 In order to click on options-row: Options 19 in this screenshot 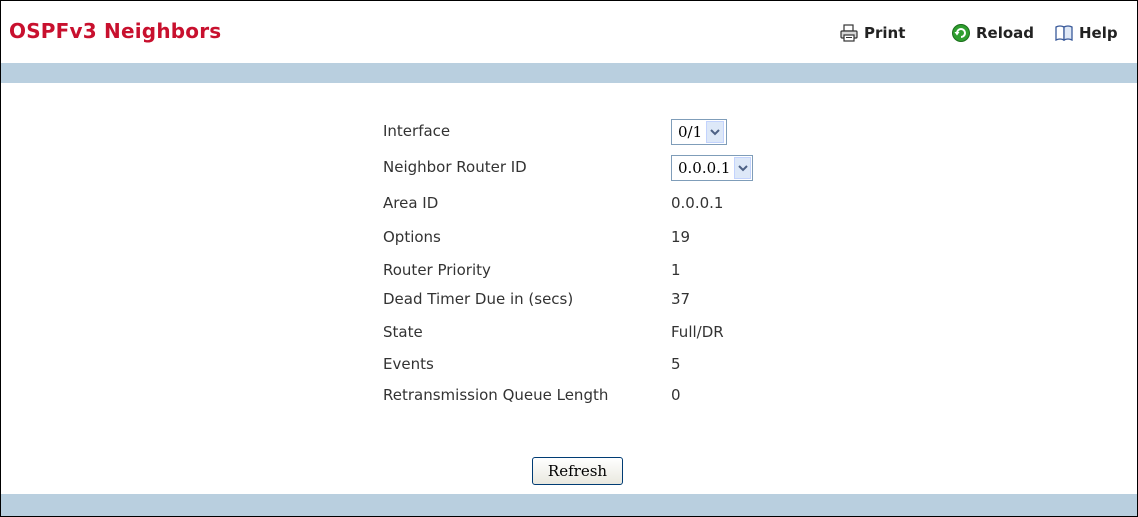, I will do `click(593, 238)`.